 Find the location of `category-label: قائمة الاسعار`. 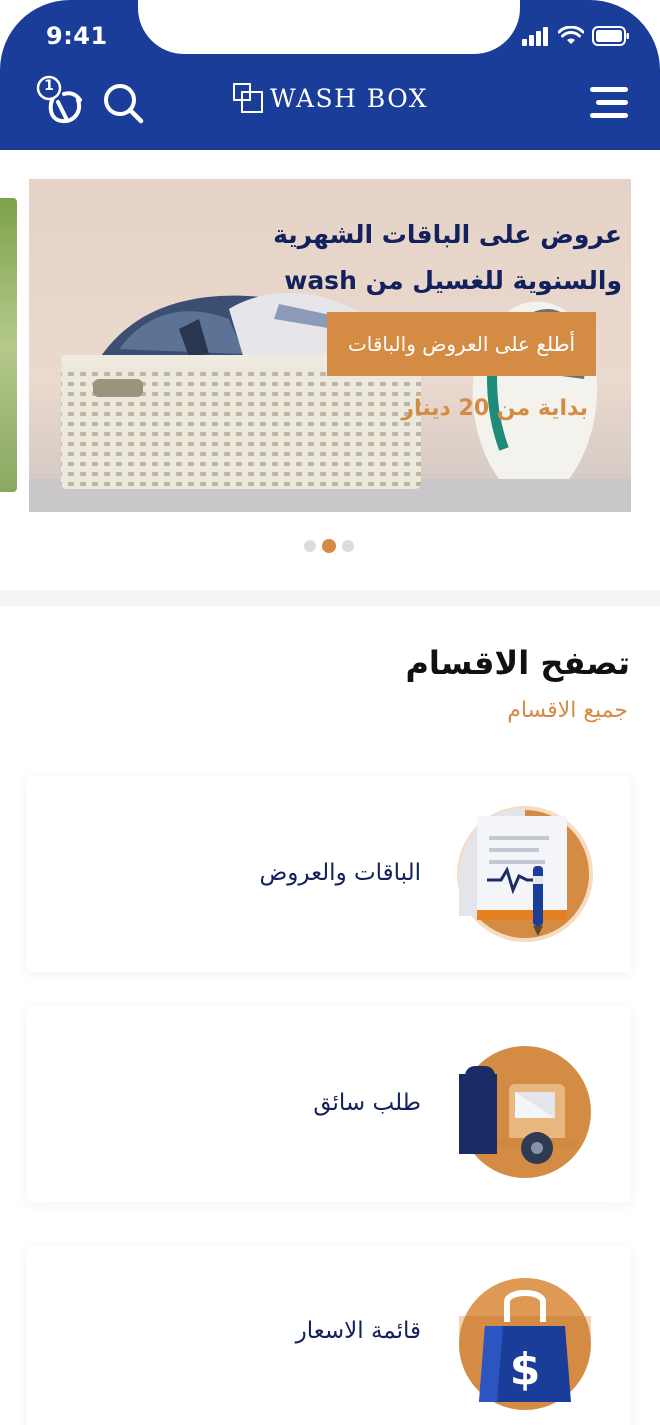

category-label: قائمة الاسعار is located at coordinates (358, 1331).